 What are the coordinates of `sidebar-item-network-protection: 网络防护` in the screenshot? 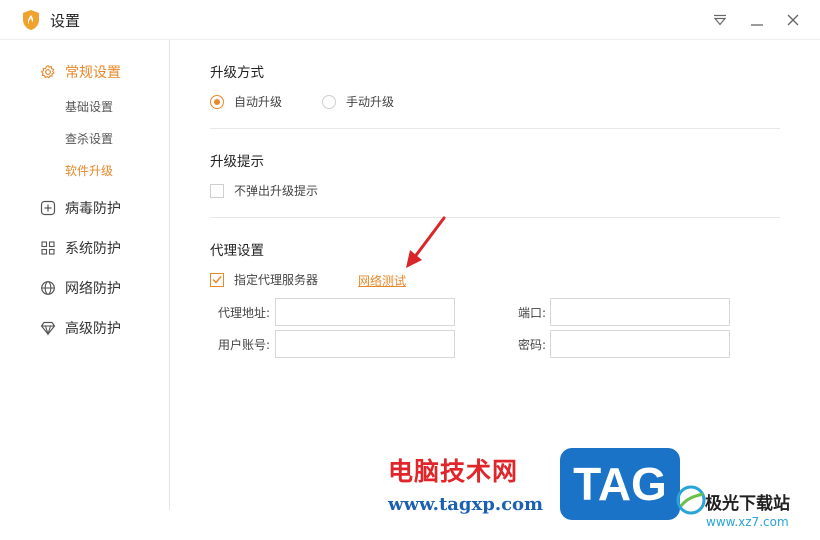 It's located at (80, 288).